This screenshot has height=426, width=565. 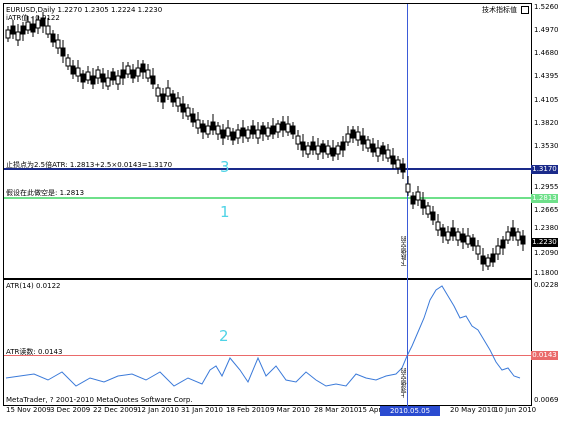 I want to click on indicator-info: iATR值 - 0.0122, so click(x=33, y=18).